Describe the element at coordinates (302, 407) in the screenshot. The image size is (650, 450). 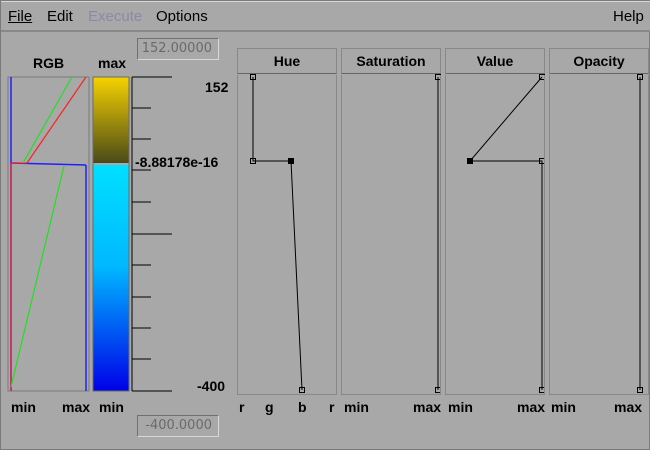
I see `hue-b-label: b` at that location.